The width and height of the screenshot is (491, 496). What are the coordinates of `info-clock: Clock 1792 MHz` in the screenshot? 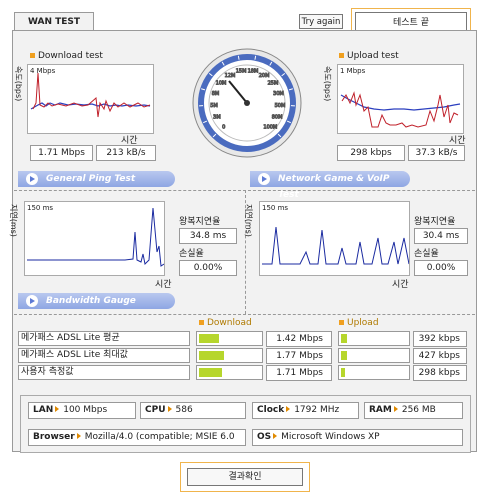 It's located at (305, 410).